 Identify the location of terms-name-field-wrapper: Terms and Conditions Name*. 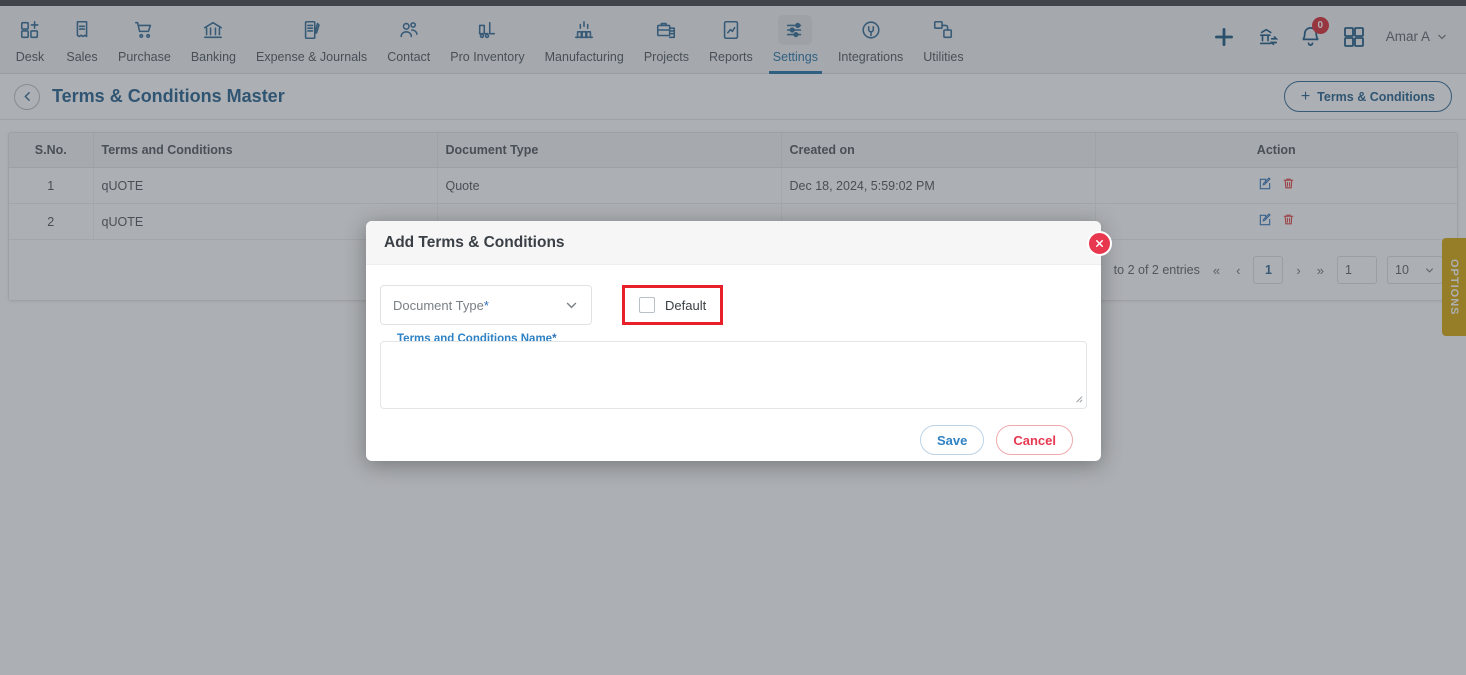
(733, 371).